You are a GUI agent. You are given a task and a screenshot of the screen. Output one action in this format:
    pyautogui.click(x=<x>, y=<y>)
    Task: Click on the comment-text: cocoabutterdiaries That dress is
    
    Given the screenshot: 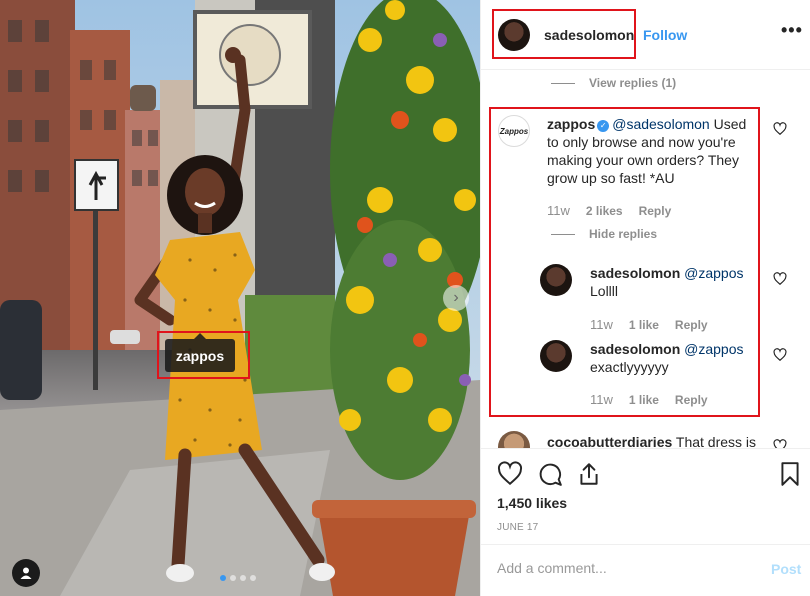 What is the action you would take?
    pyautogui.click(x=652, y=440)
    